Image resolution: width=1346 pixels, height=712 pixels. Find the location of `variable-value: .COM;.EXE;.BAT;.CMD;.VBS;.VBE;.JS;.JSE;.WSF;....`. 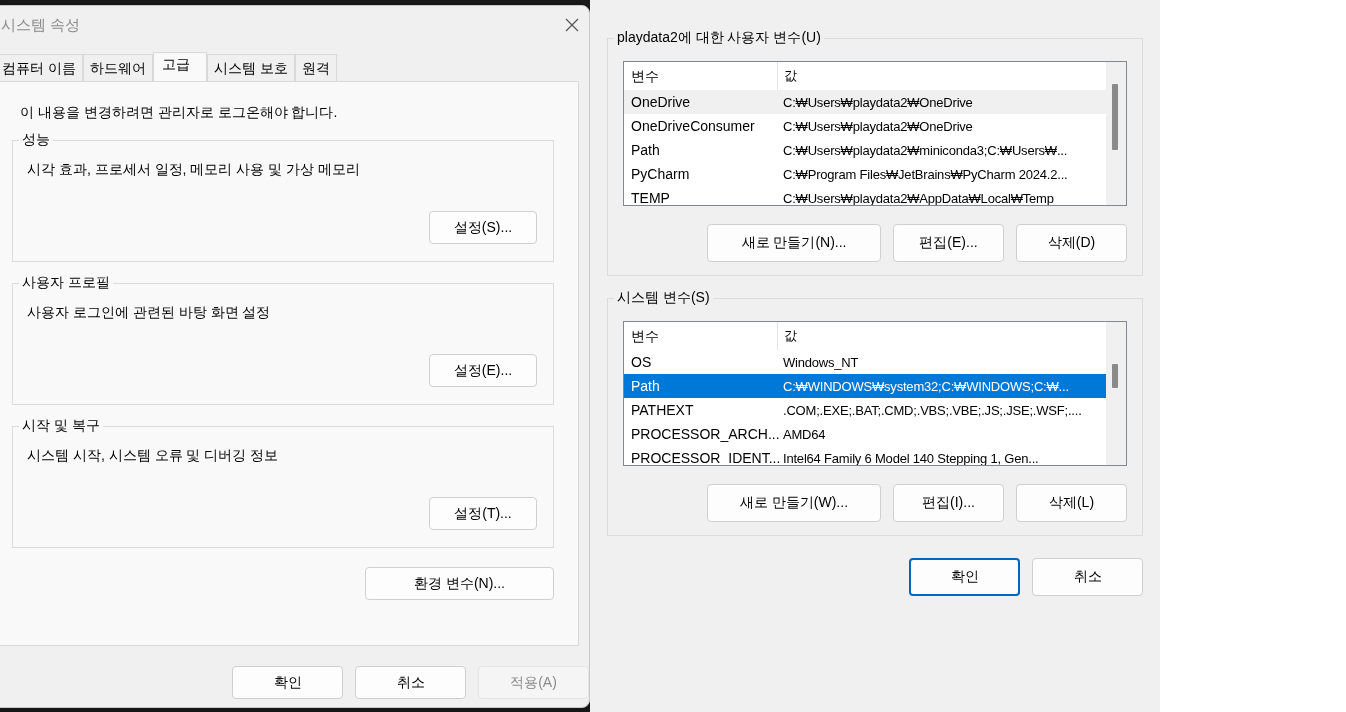

variable-value: .COM;.EXE;.BAT;.CMD;.VBS;.VBE;.JS;.JSE;.WSF;.... is located at coordinates (932, 410).